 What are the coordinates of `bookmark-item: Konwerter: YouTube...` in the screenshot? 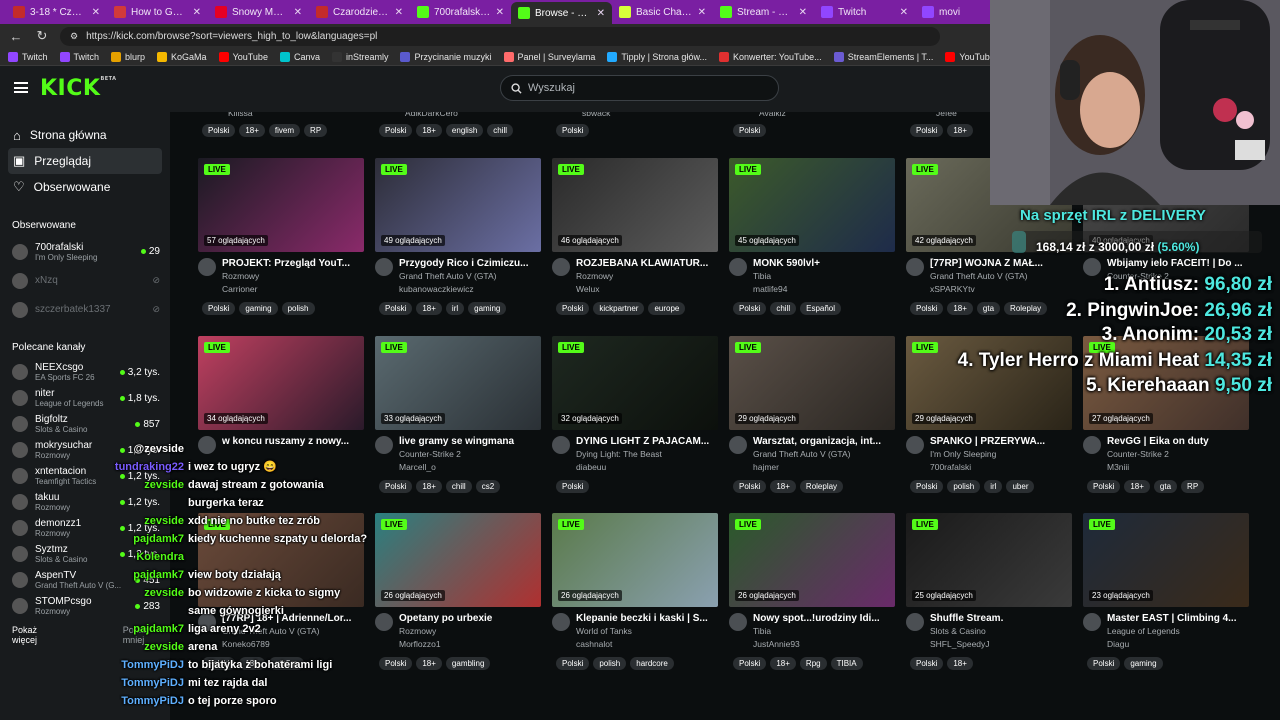 It's located at (770, 56).